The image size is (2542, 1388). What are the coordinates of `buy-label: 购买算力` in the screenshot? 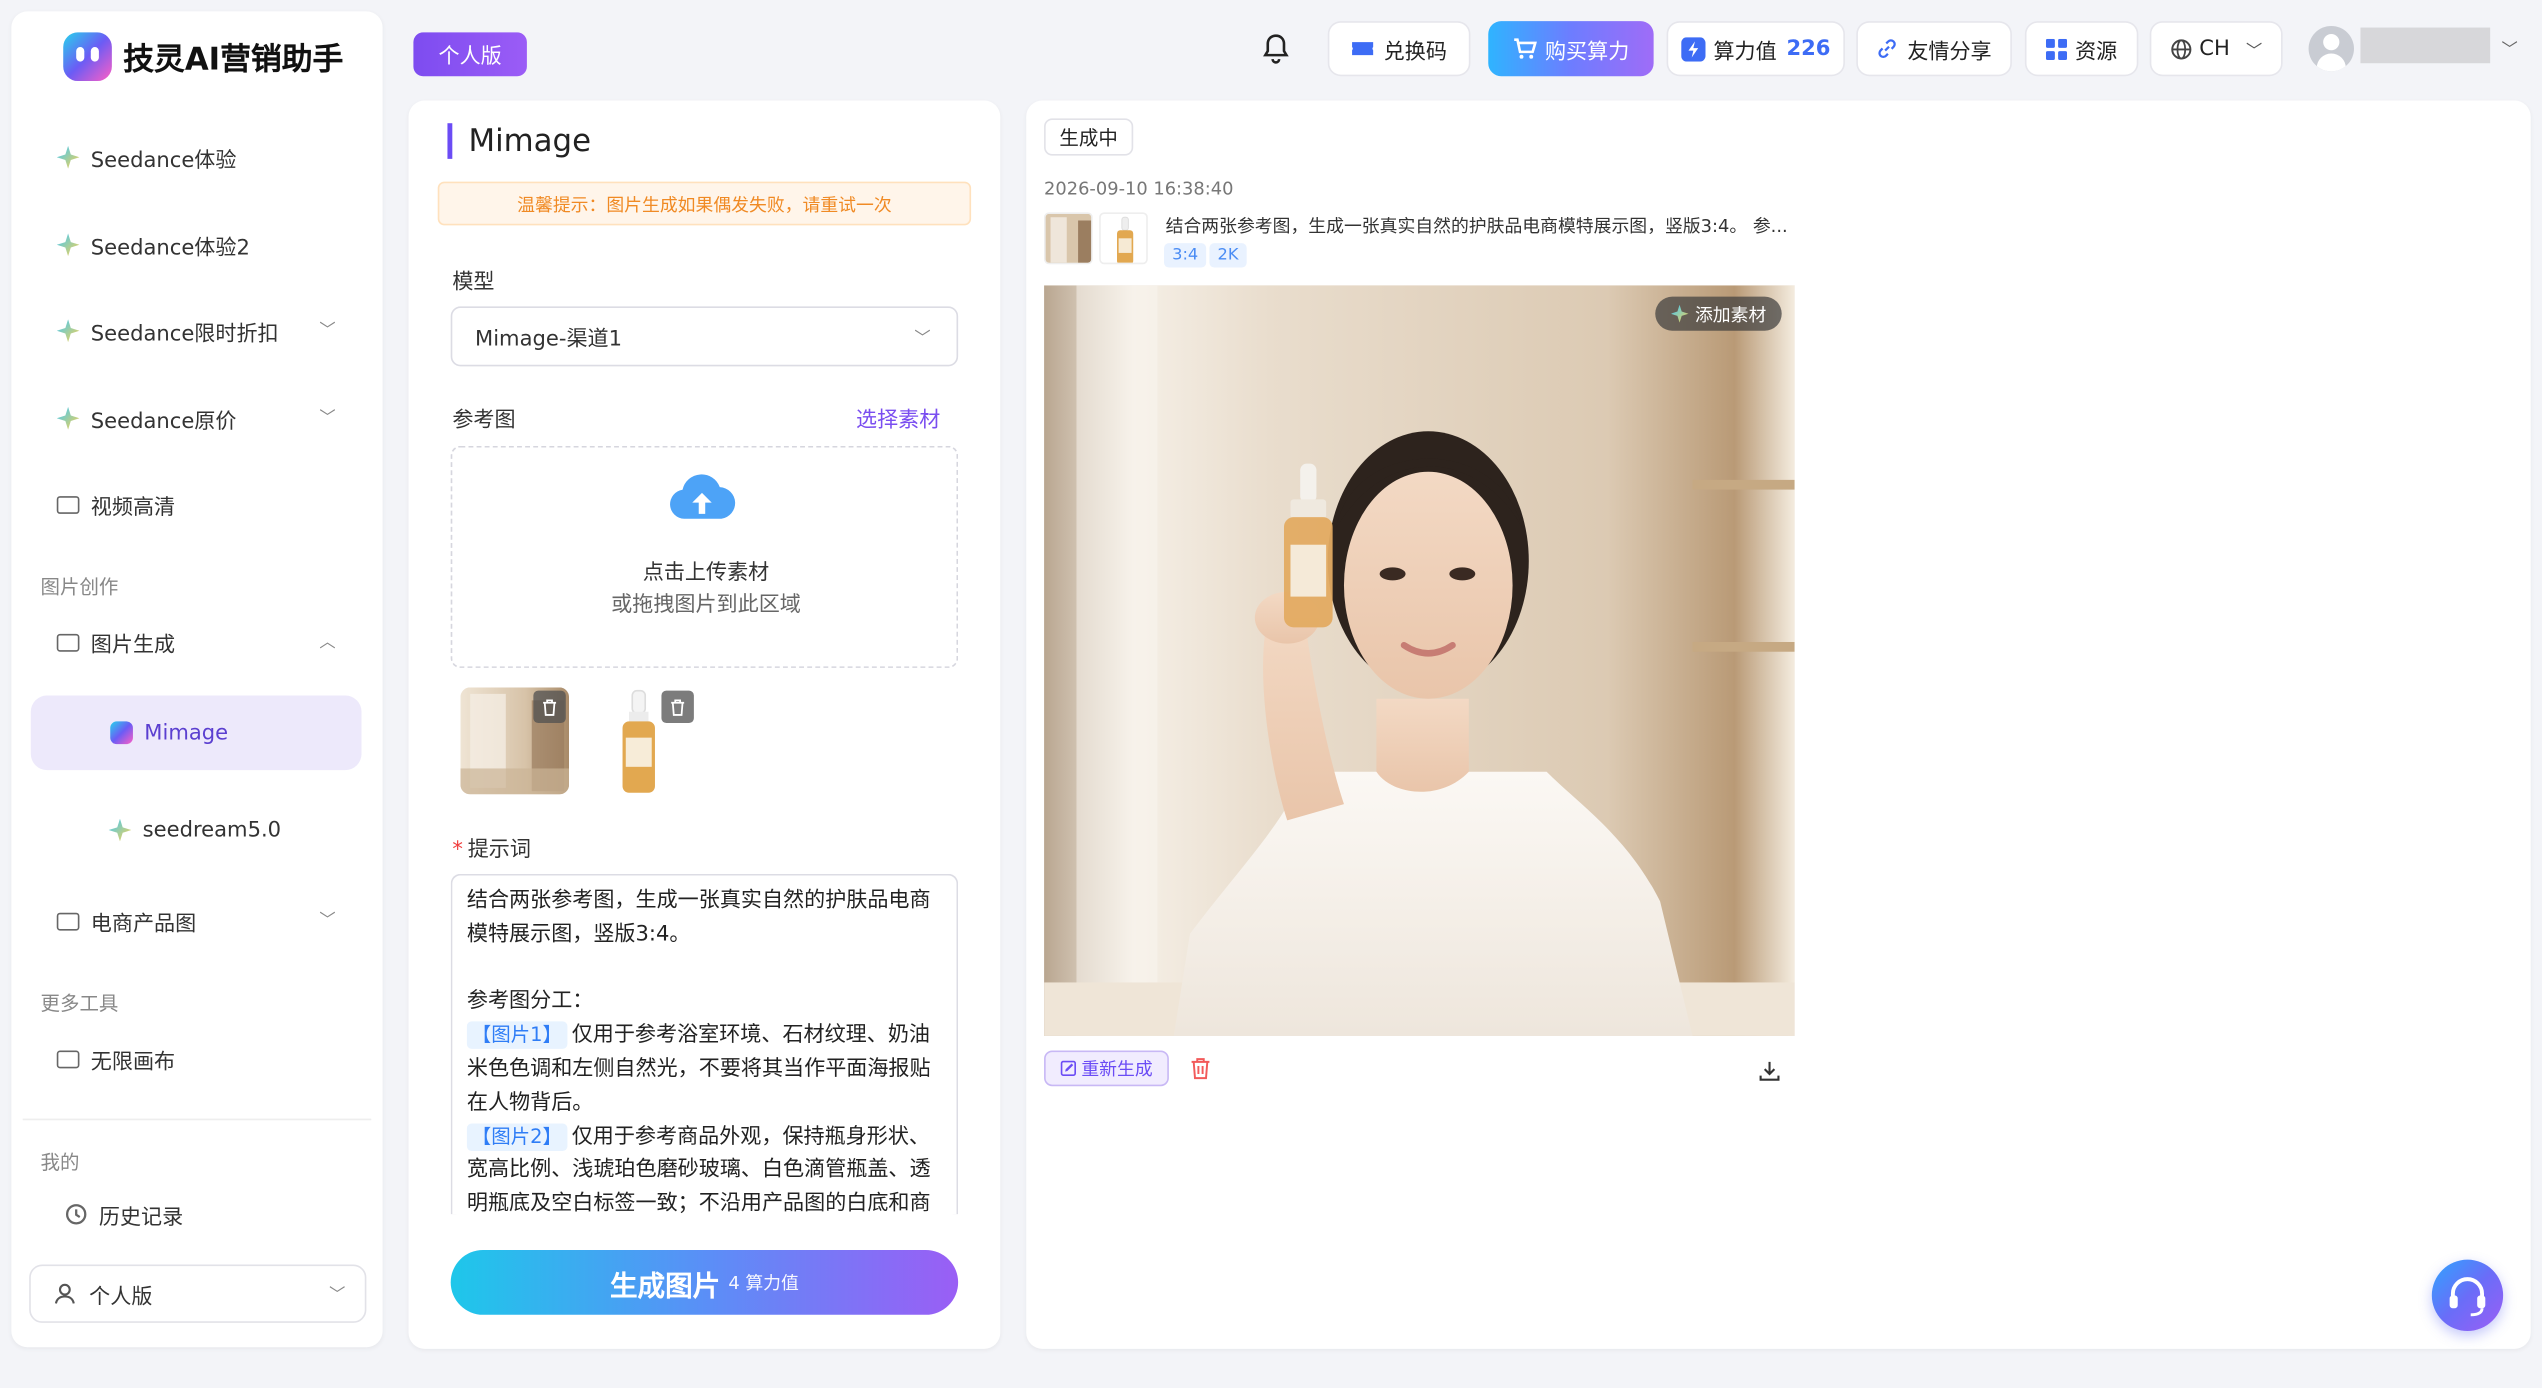 It's located at (1587, 52).